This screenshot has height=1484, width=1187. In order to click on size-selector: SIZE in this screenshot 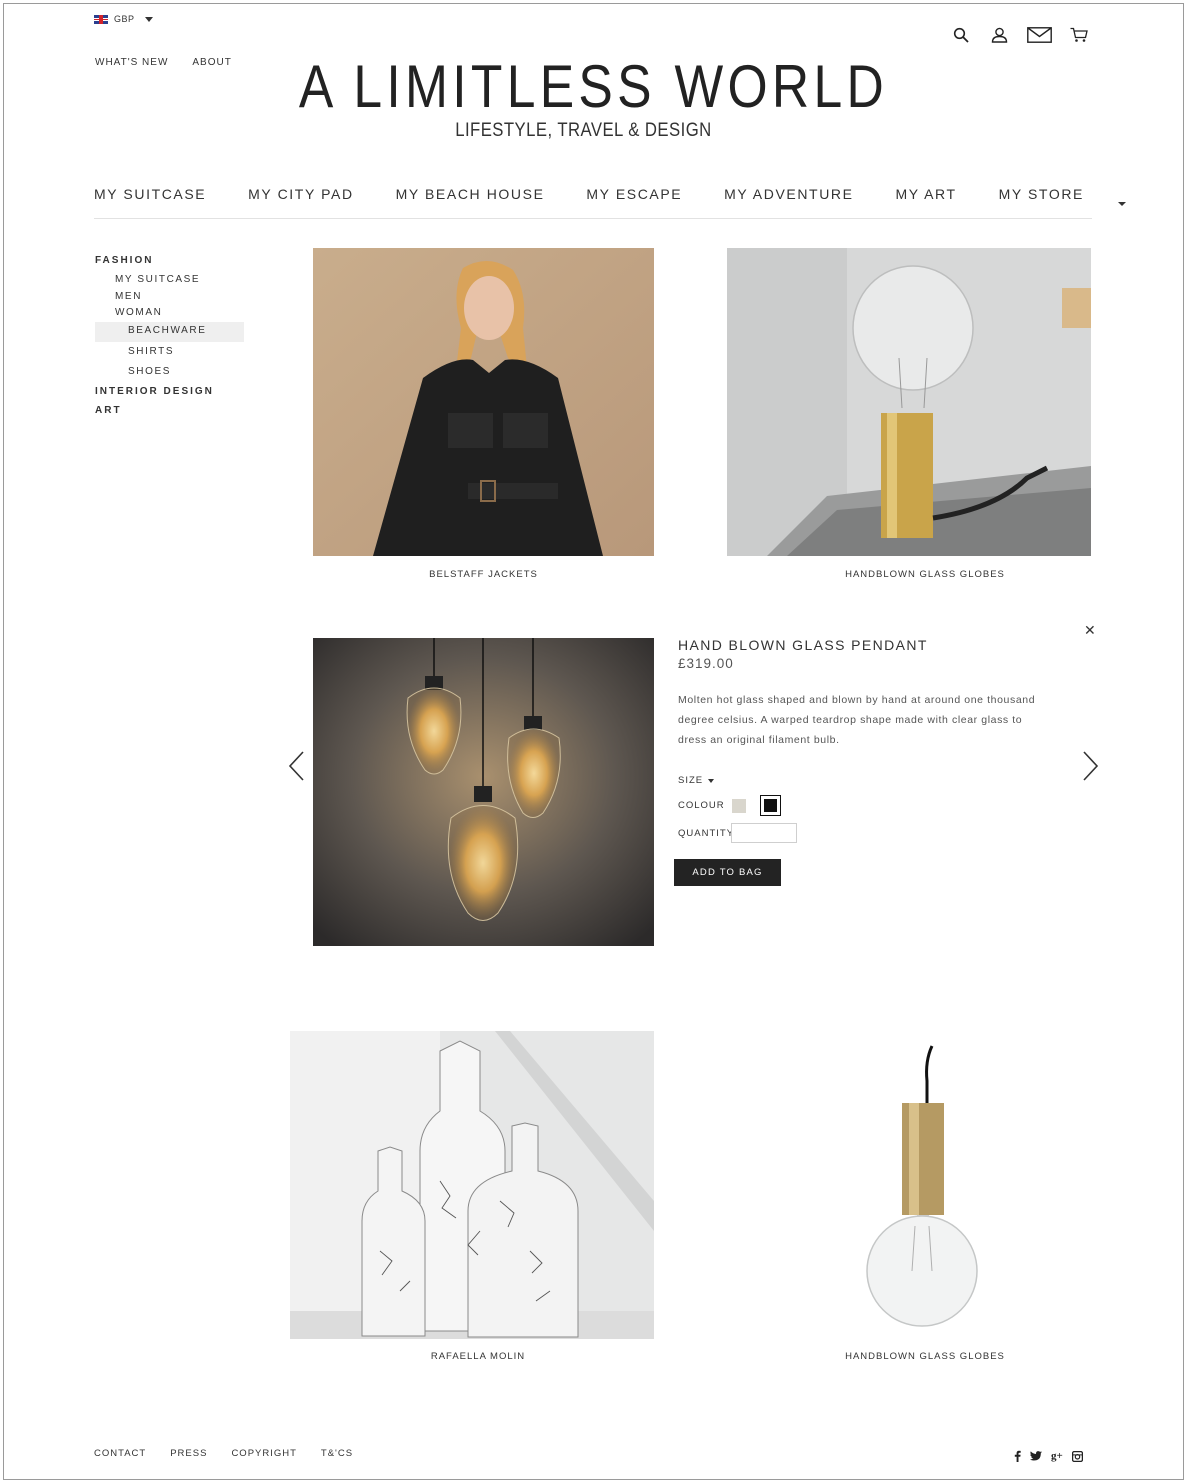, I will do `click(696, 780)`.